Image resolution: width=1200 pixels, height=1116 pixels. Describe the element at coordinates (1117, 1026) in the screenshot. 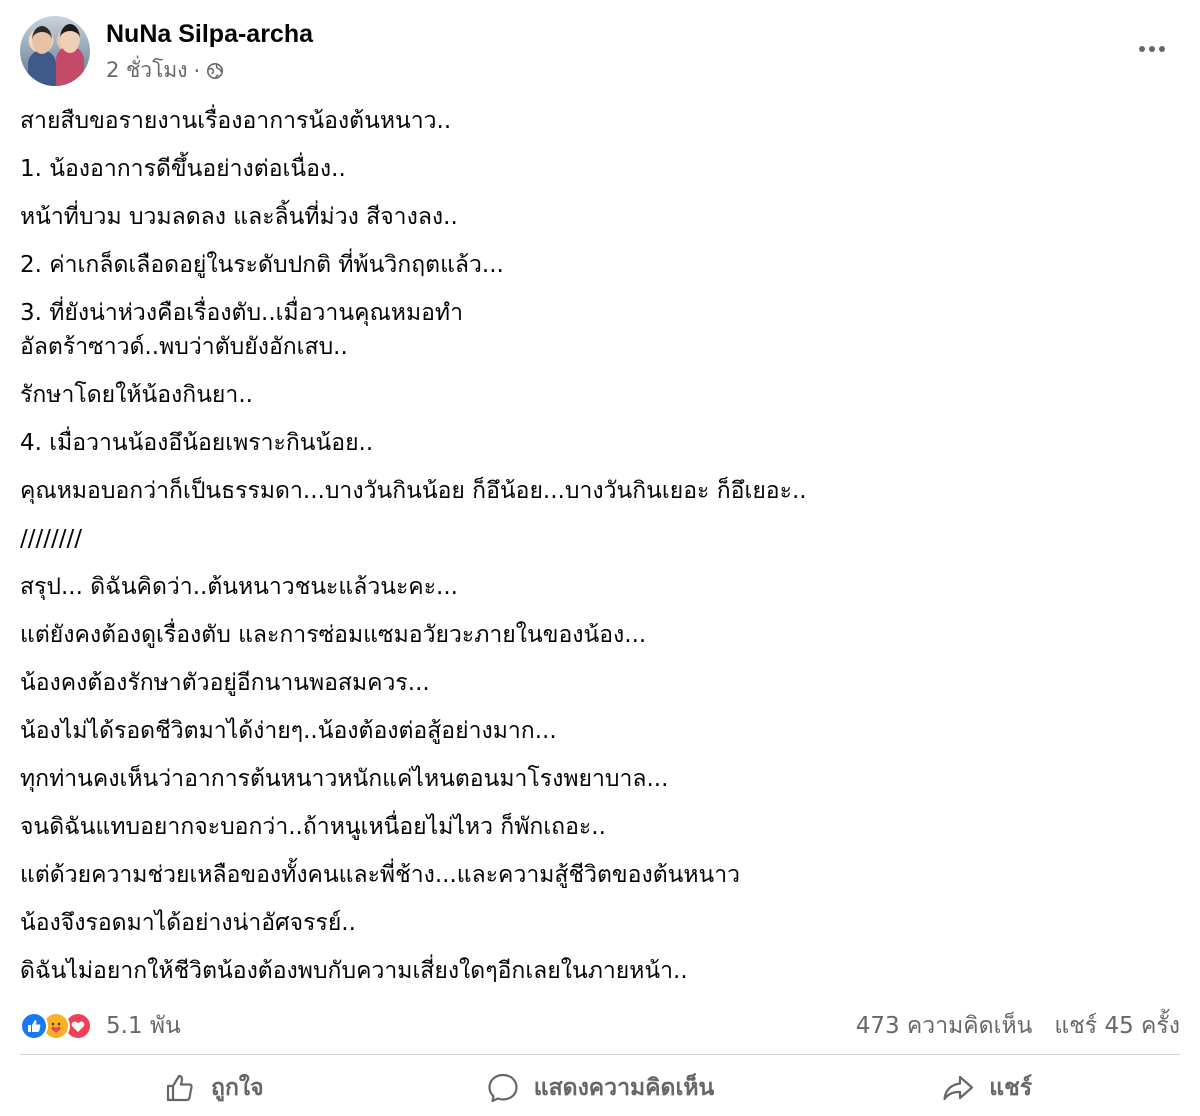

I see `shares-count: แชร์ 45 ครั้ง` at that location.